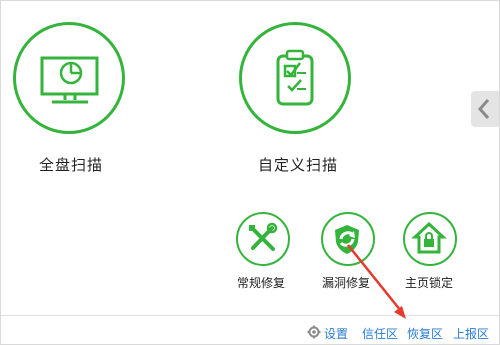  What do you see at coordinates (314, 332) in the screenshot?
I see `gear-icon` at bounding box center [314, 332].